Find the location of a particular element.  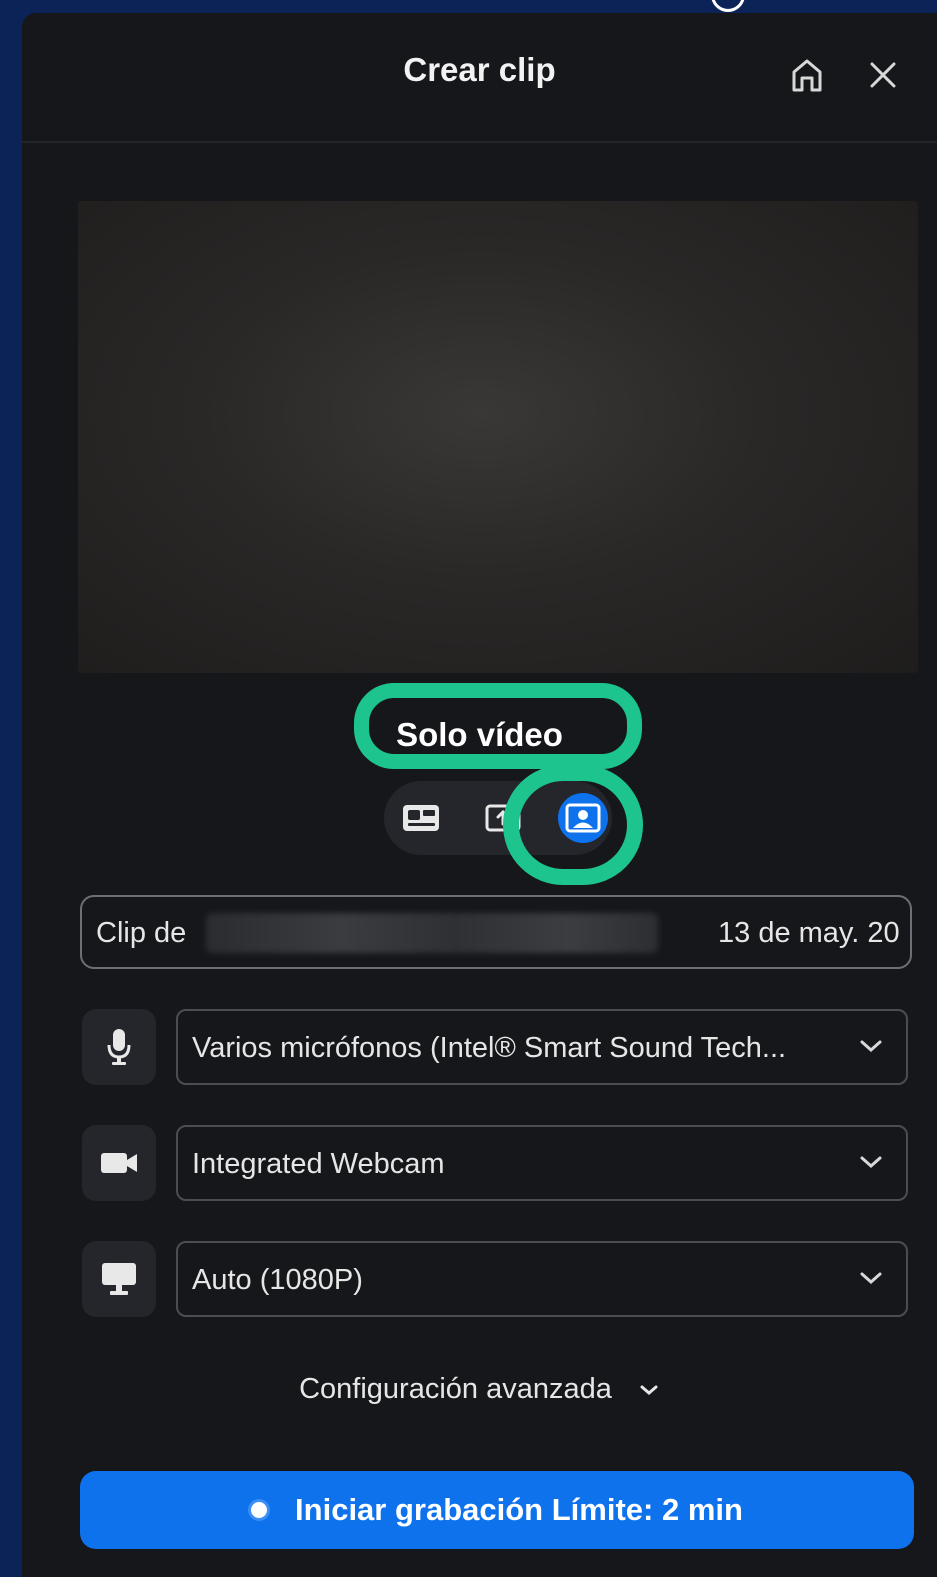

microphone-icon-tile is located at coordinates (119, 1047).